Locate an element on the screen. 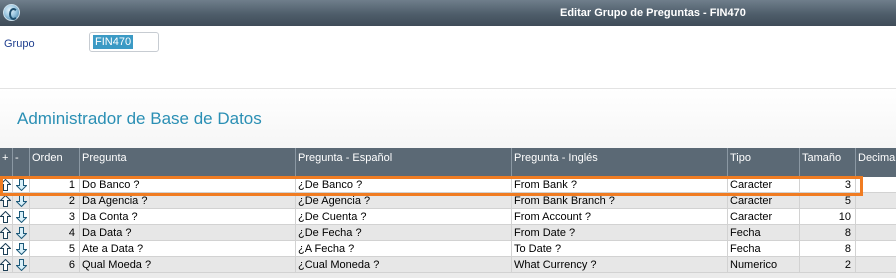  header-tipo: Tipo is located at coordinates (764, 162).